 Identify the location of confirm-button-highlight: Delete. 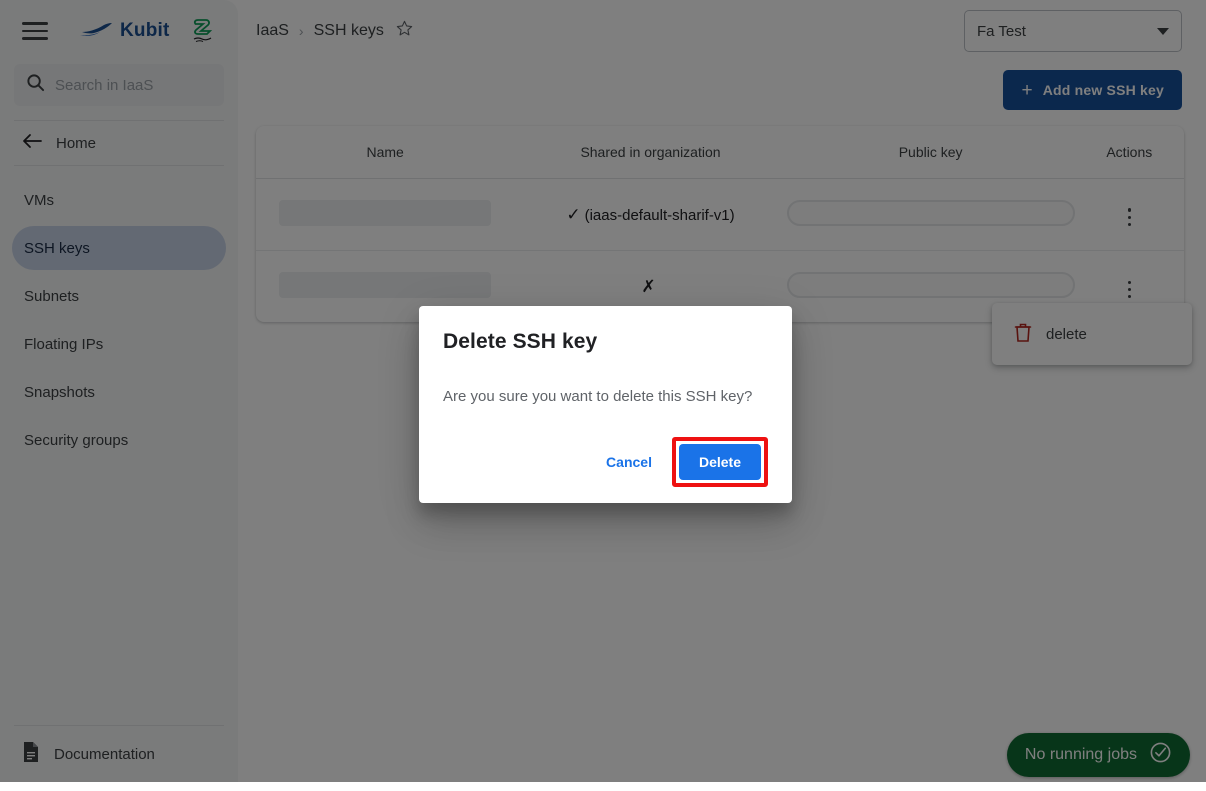
(719, 462).